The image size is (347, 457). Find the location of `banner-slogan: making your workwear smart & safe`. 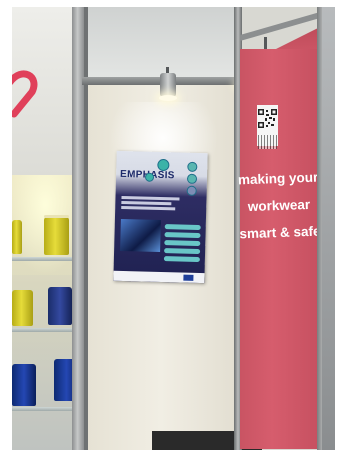

banner-slogan: making your workwear smart & safe is located at coordinates (279, 206).